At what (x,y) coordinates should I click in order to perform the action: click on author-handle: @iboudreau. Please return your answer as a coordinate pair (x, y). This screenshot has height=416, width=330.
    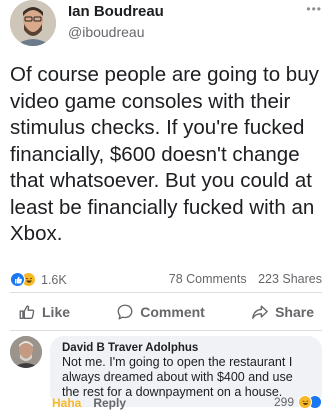
    Looking at the image, I should click on (106, 32).